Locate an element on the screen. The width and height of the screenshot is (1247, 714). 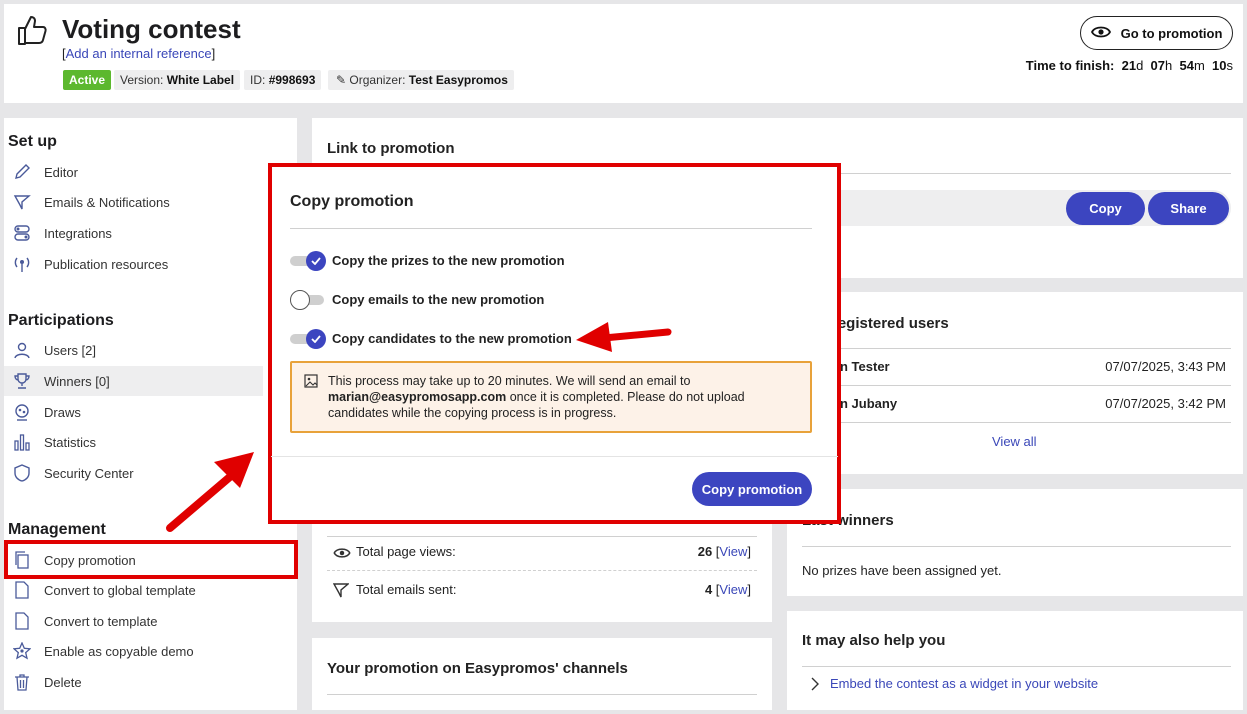
annotation-arrow-horizontal is located at coordinates (636, 335).